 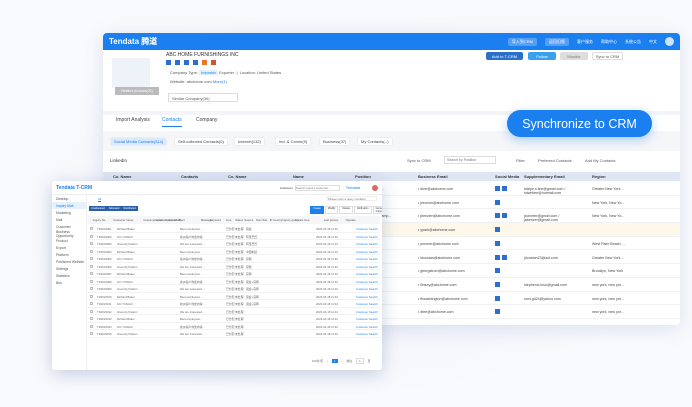 I want to click on sidebar-item: Statistics, so click(x=69, y=275).